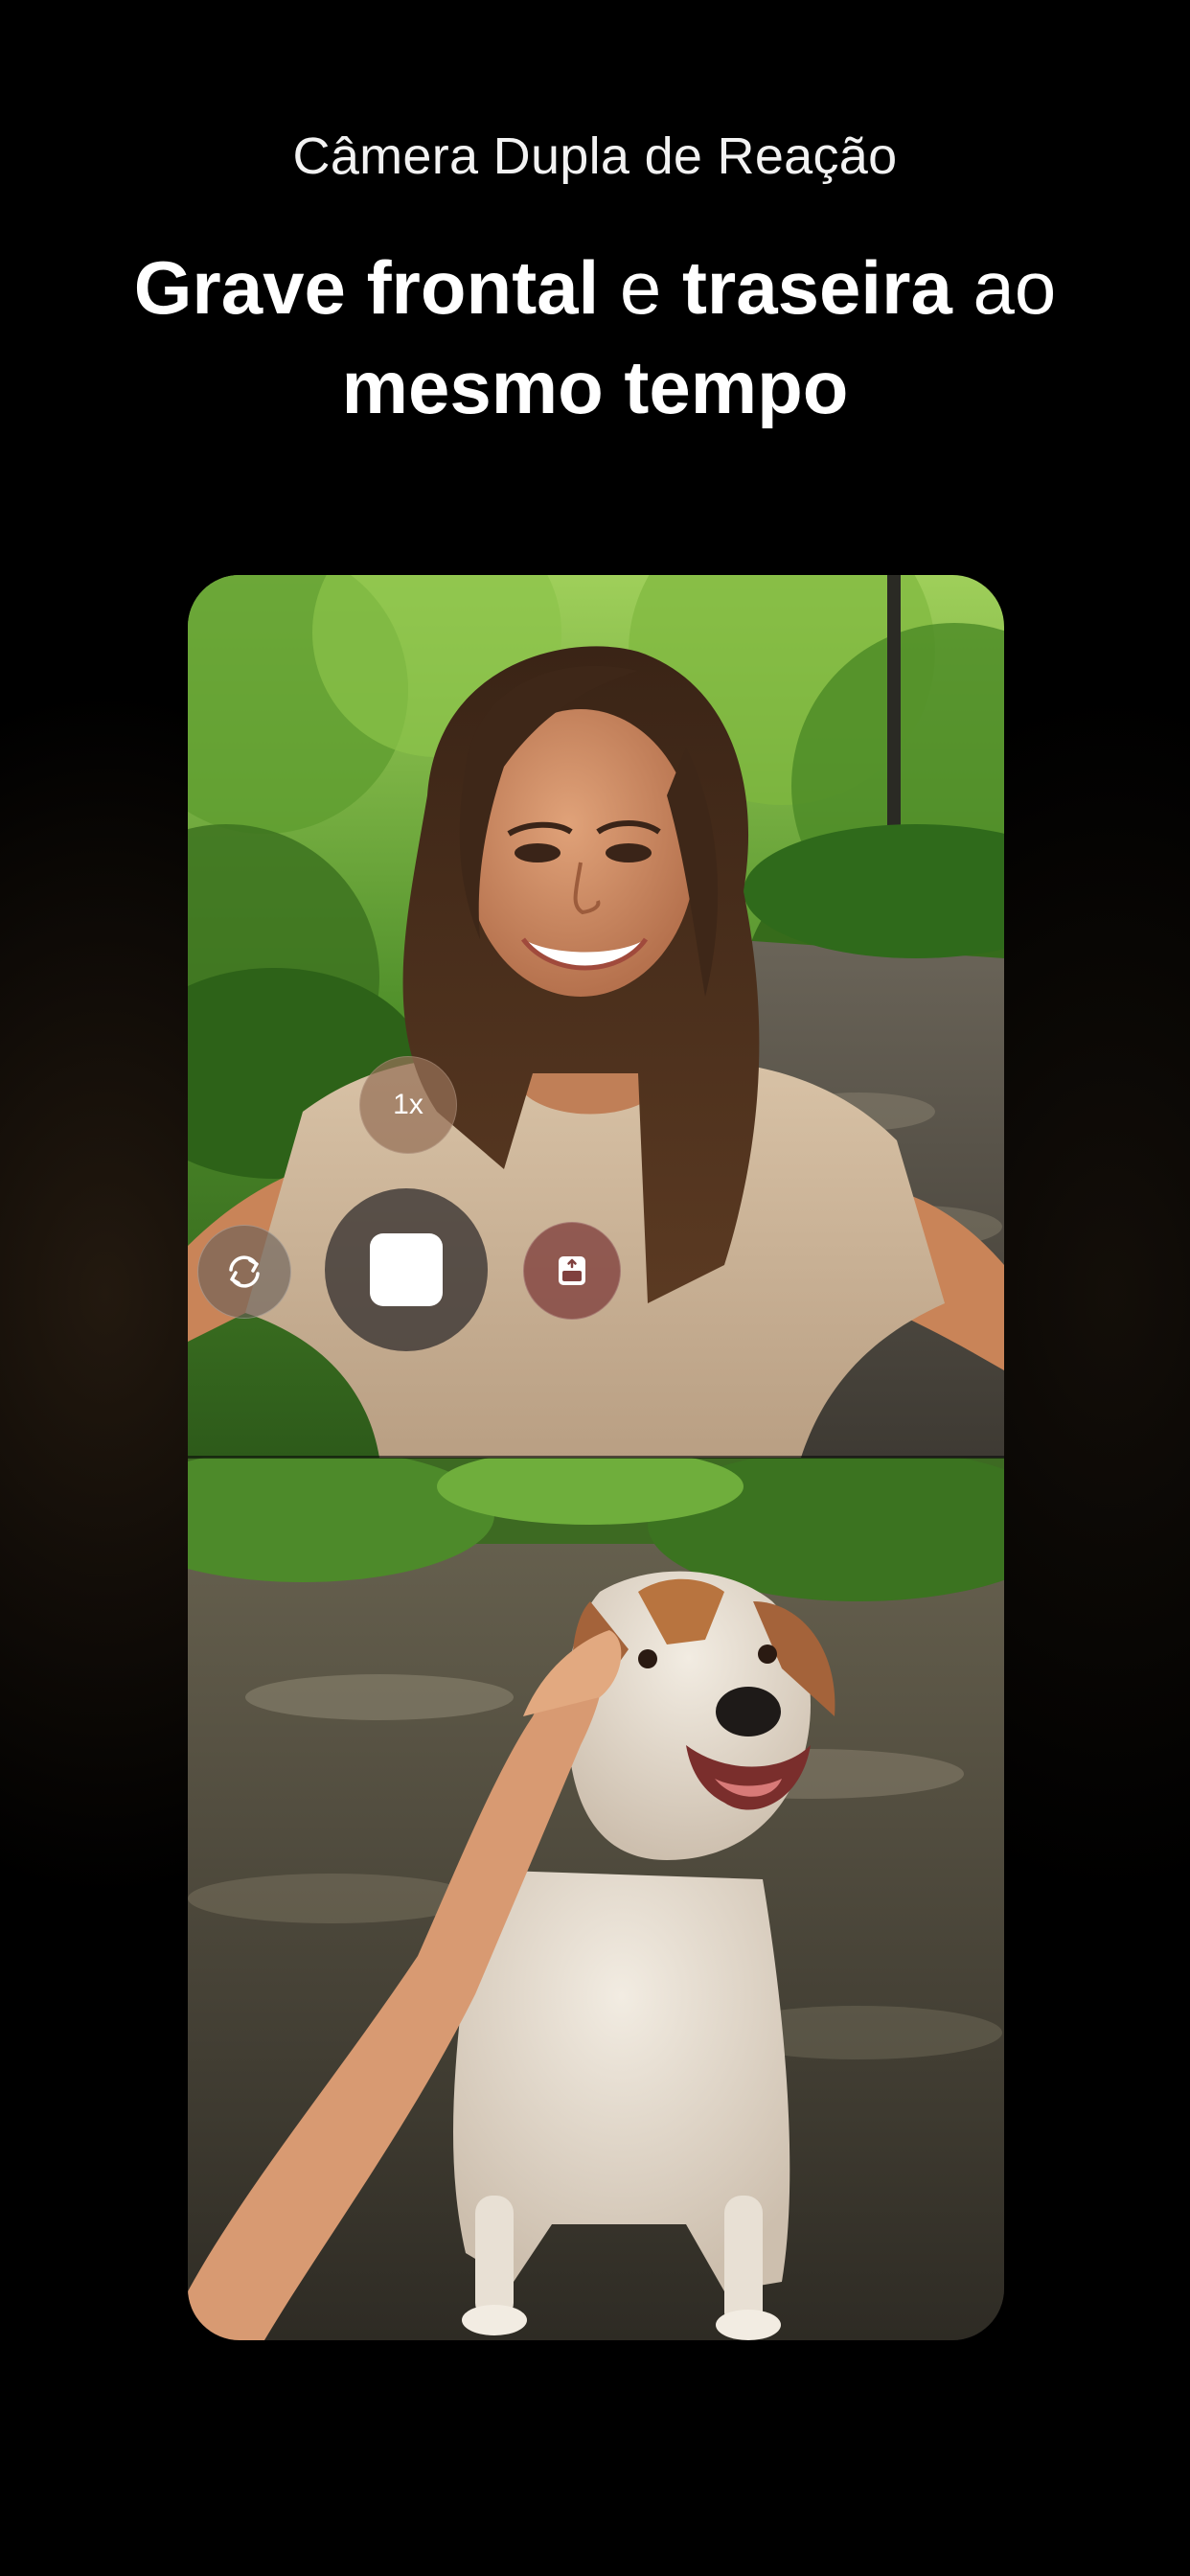 The width and height of the screenshot is (1190, 2576). I want to click on headline-rear: traseira, so click(817, 287).